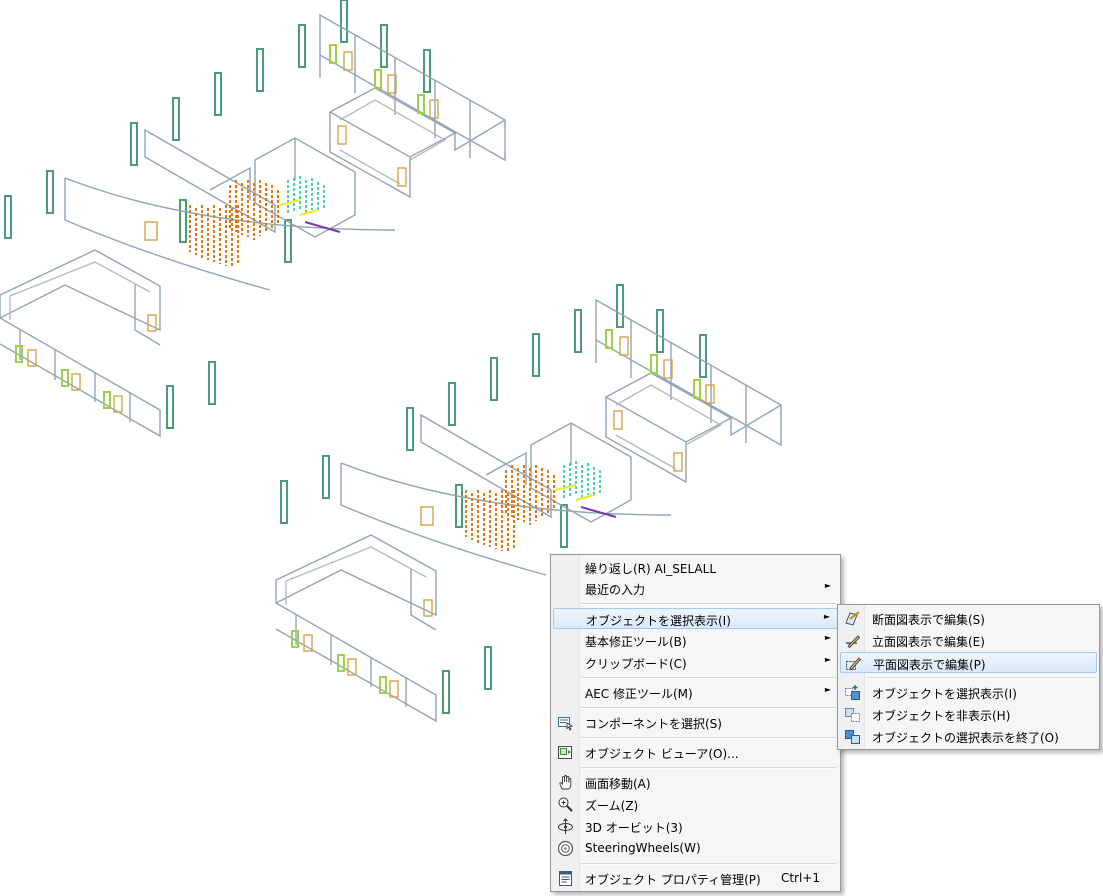  What do you see at coordinates (673, 880) in the screenshot?
I see `menu-item-label: オブジェクト プロパティ管理(P)` at bounding box center [673, 880].